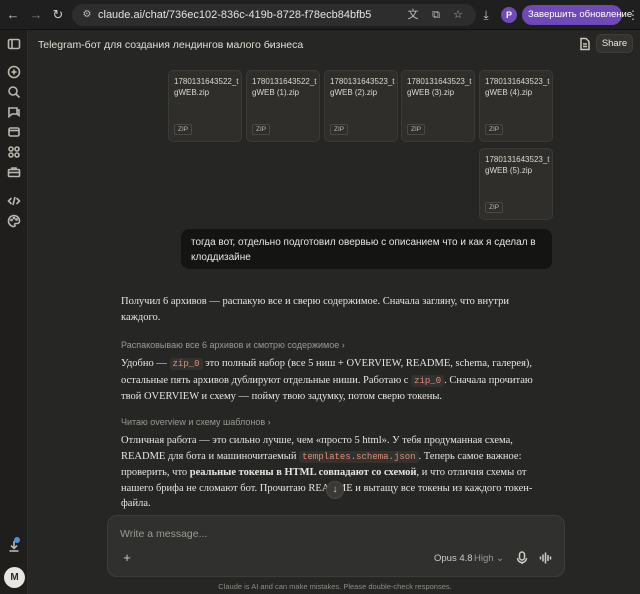 The height and width of the screenshot is (594, 640). Describe the element at coordinates (546, 558) in the screenshot. I see `voice-mode-icon` at that location.